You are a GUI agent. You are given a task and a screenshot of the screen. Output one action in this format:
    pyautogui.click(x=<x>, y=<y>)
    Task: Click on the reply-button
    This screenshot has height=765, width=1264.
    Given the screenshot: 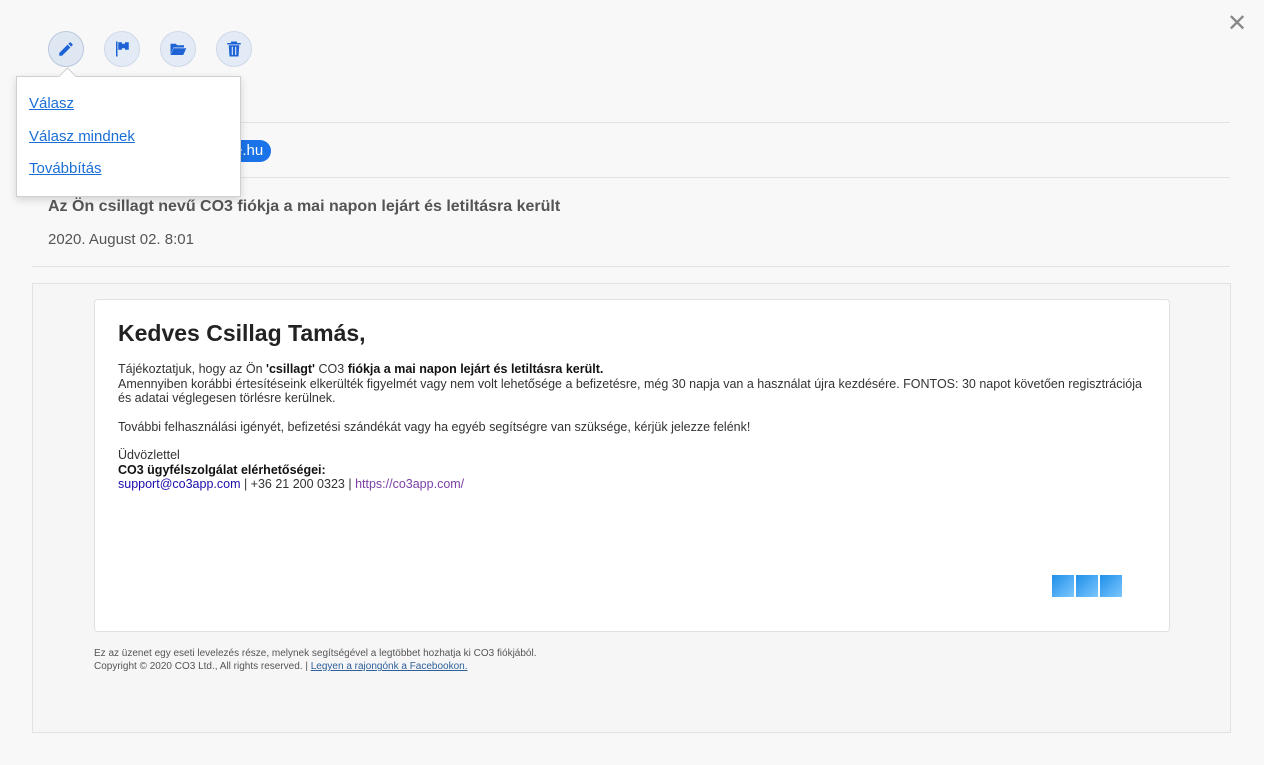 What is the action you would take?
    pyautogui.click(x=66, y=49)
    